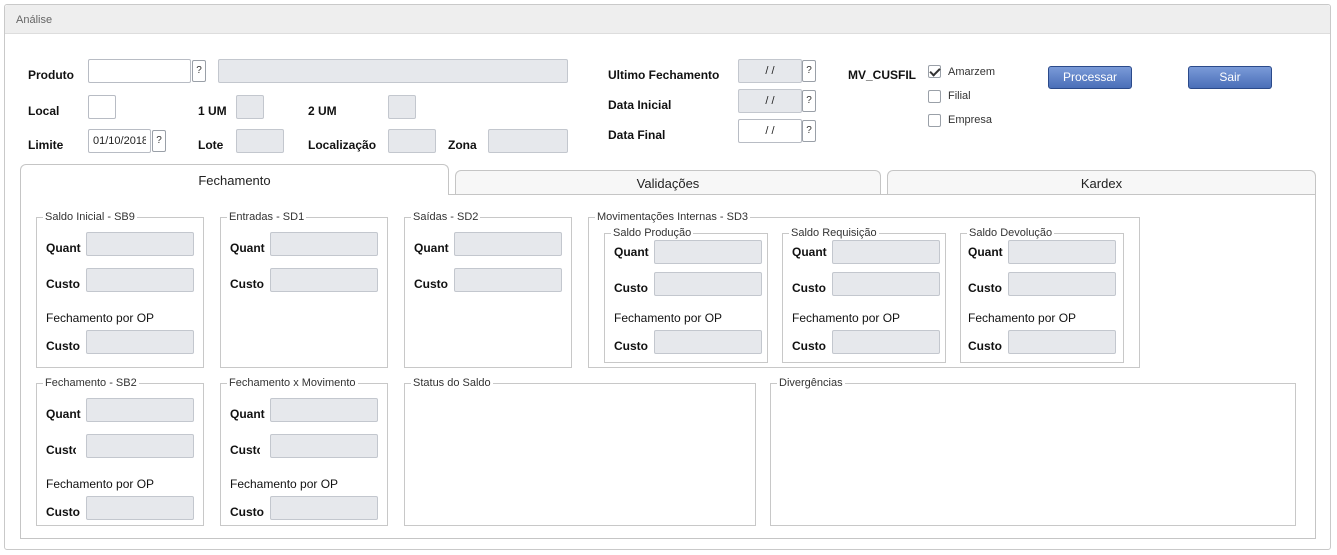 This screenshot has height=555, width=1337. What do you see at coordinates (140, 280) in the screenshot?
I see `saldo-inicial-custo-field` at bounding box center [140, 280].